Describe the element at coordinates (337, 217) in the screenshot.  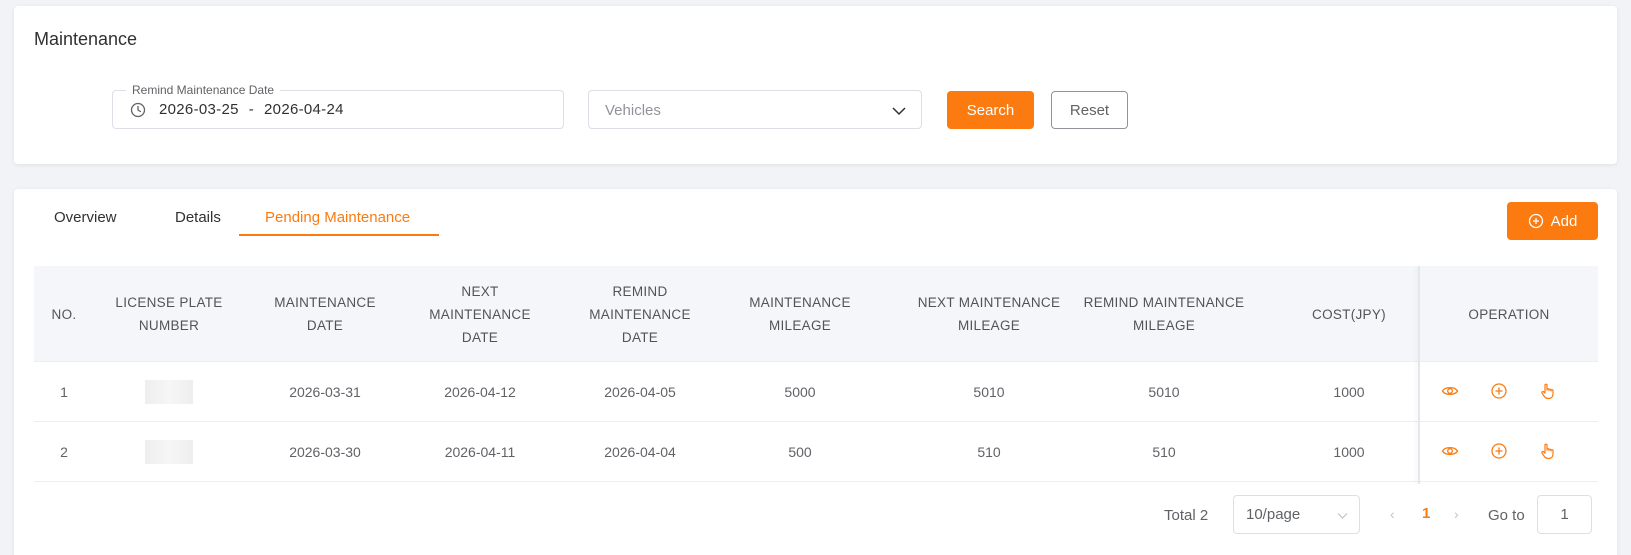
I see `tab-pending-maintenance: Pending Maintenance` at that location.